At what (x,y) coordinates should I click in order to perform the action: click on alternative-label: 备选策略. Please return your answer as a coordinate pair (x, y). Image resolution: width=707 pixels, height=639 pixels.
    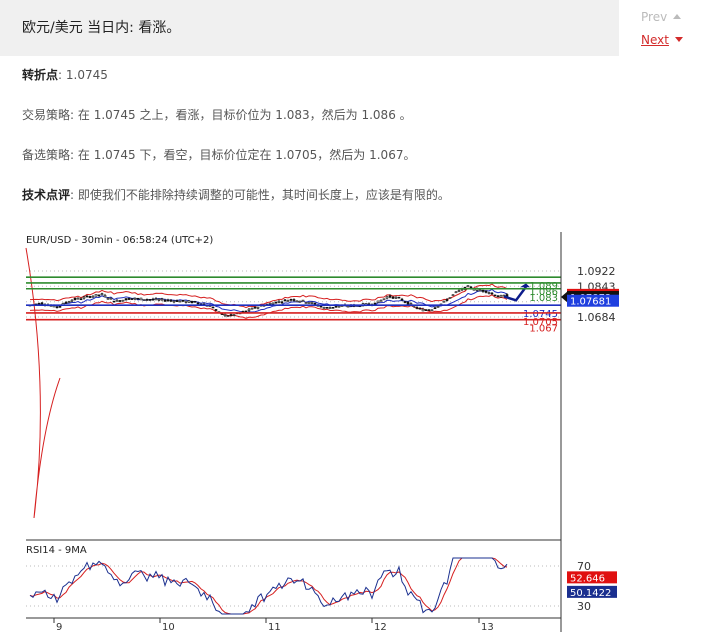
    Looking at the image, I should click on (46, 155).